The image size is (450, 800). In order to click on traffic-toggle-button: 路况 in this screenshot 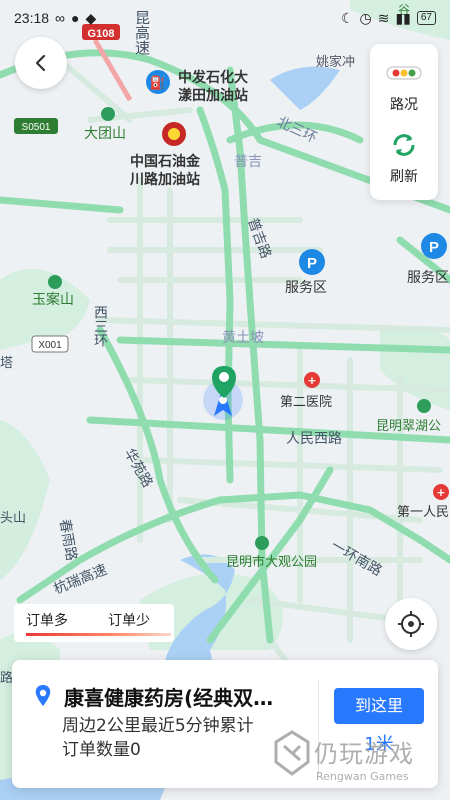, I will do `click(404, 90)`.